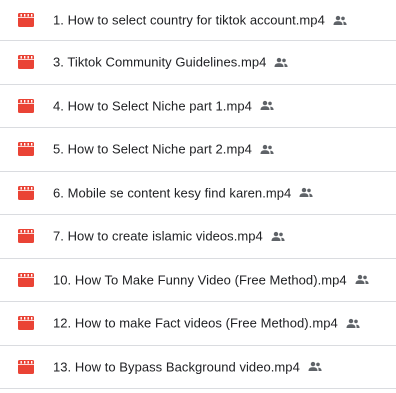  I want to click on file-name-text: 6. Mobile se content kesy find karen.mp4, so click(172, 193).